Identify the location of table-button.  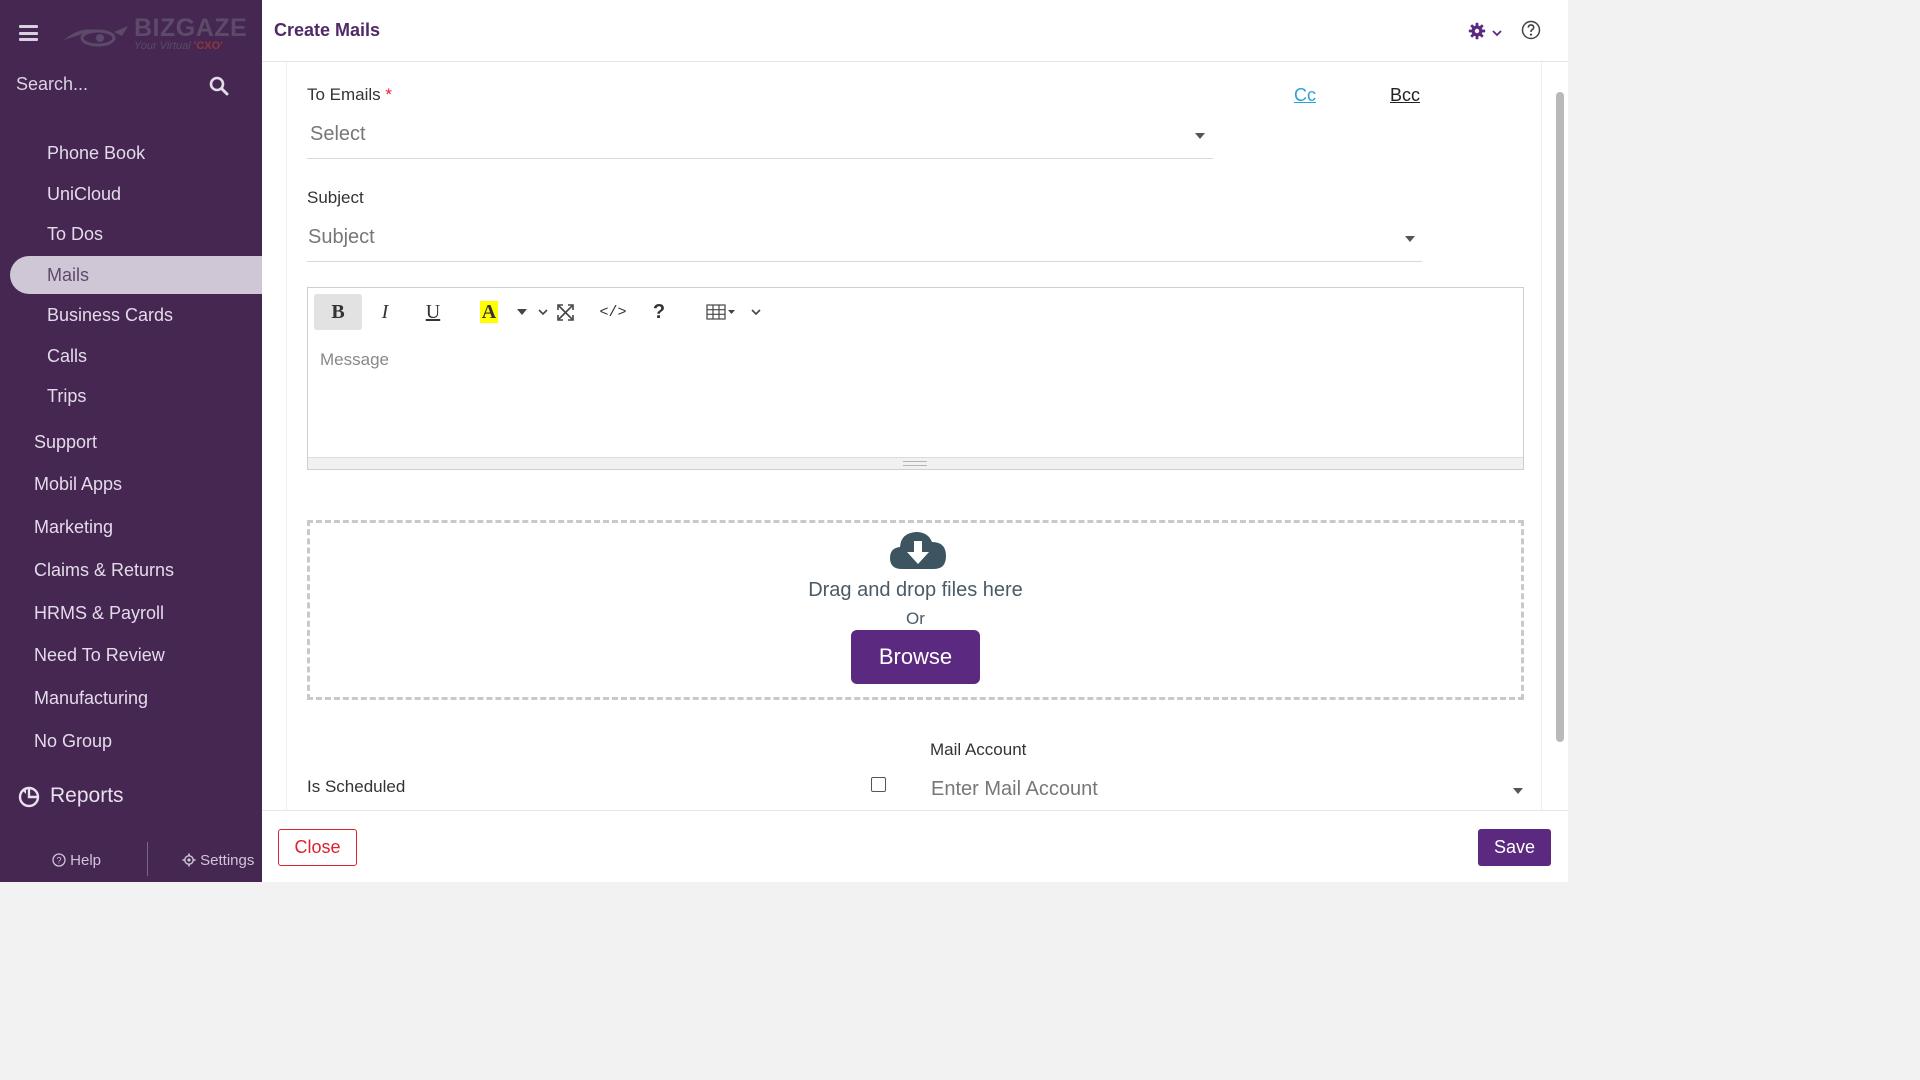
(721, 312).